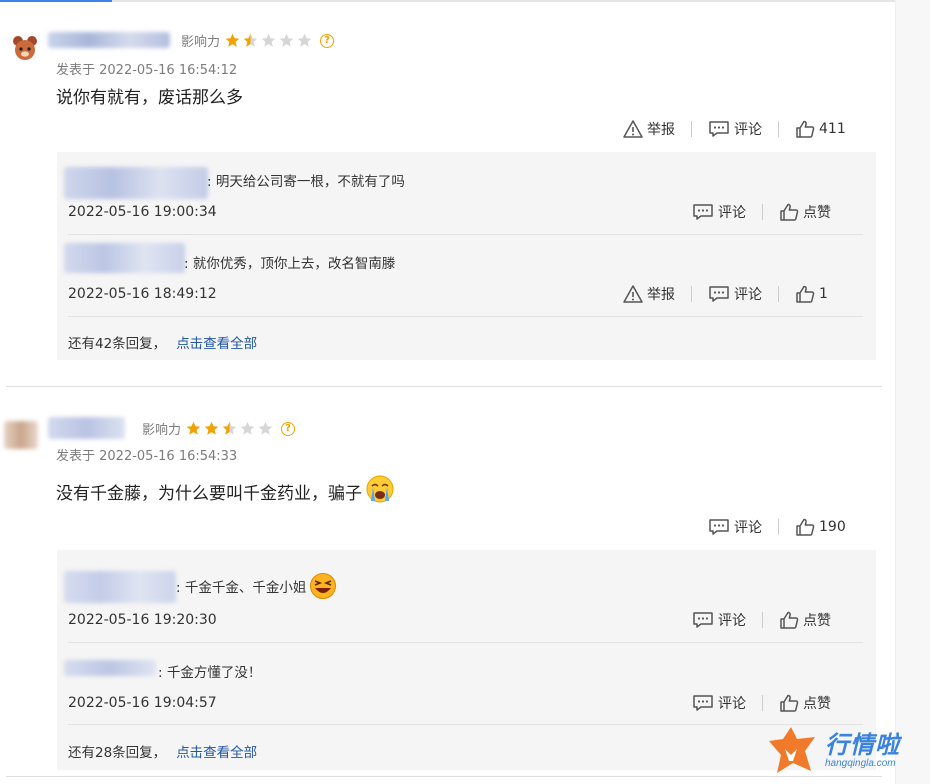 The image size is (930, 784). Describe the element at coordinates (209, 494) in the screenshot. I see `comment-body: 没有千金藤，为什么要叫千金药业，骗子` at that location.